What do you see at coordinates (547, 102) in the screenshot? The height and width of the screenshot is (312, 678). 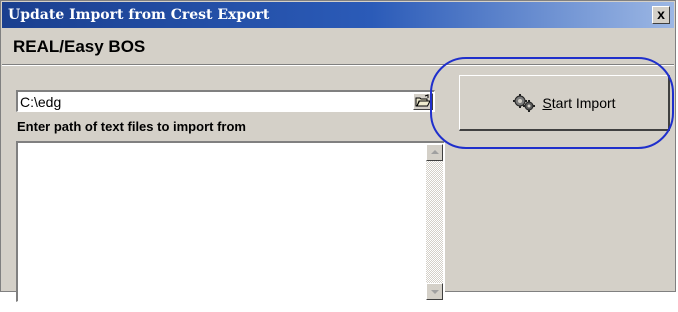 I see `start-import-mnemonic: S` at bounding box center [547, 102].